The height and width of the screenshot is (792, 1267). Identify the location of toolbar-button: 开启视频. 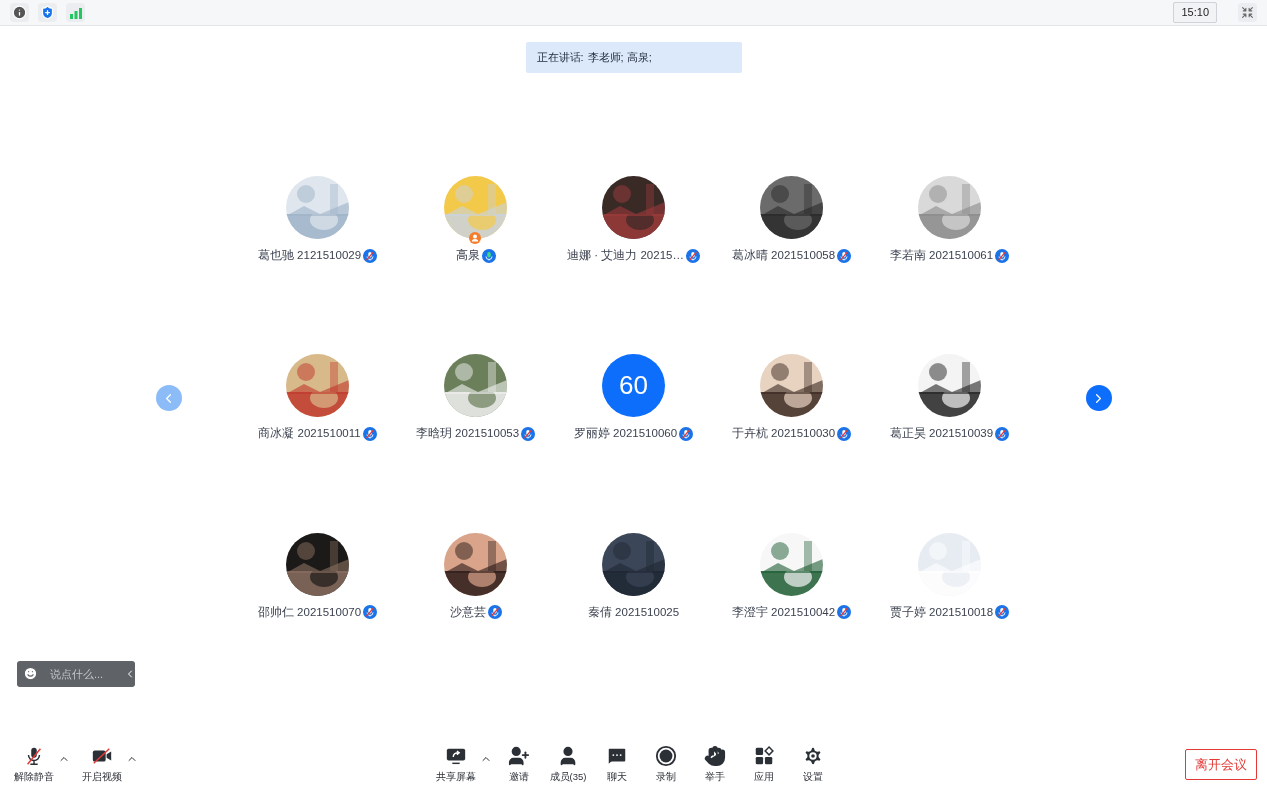
(102, 764).